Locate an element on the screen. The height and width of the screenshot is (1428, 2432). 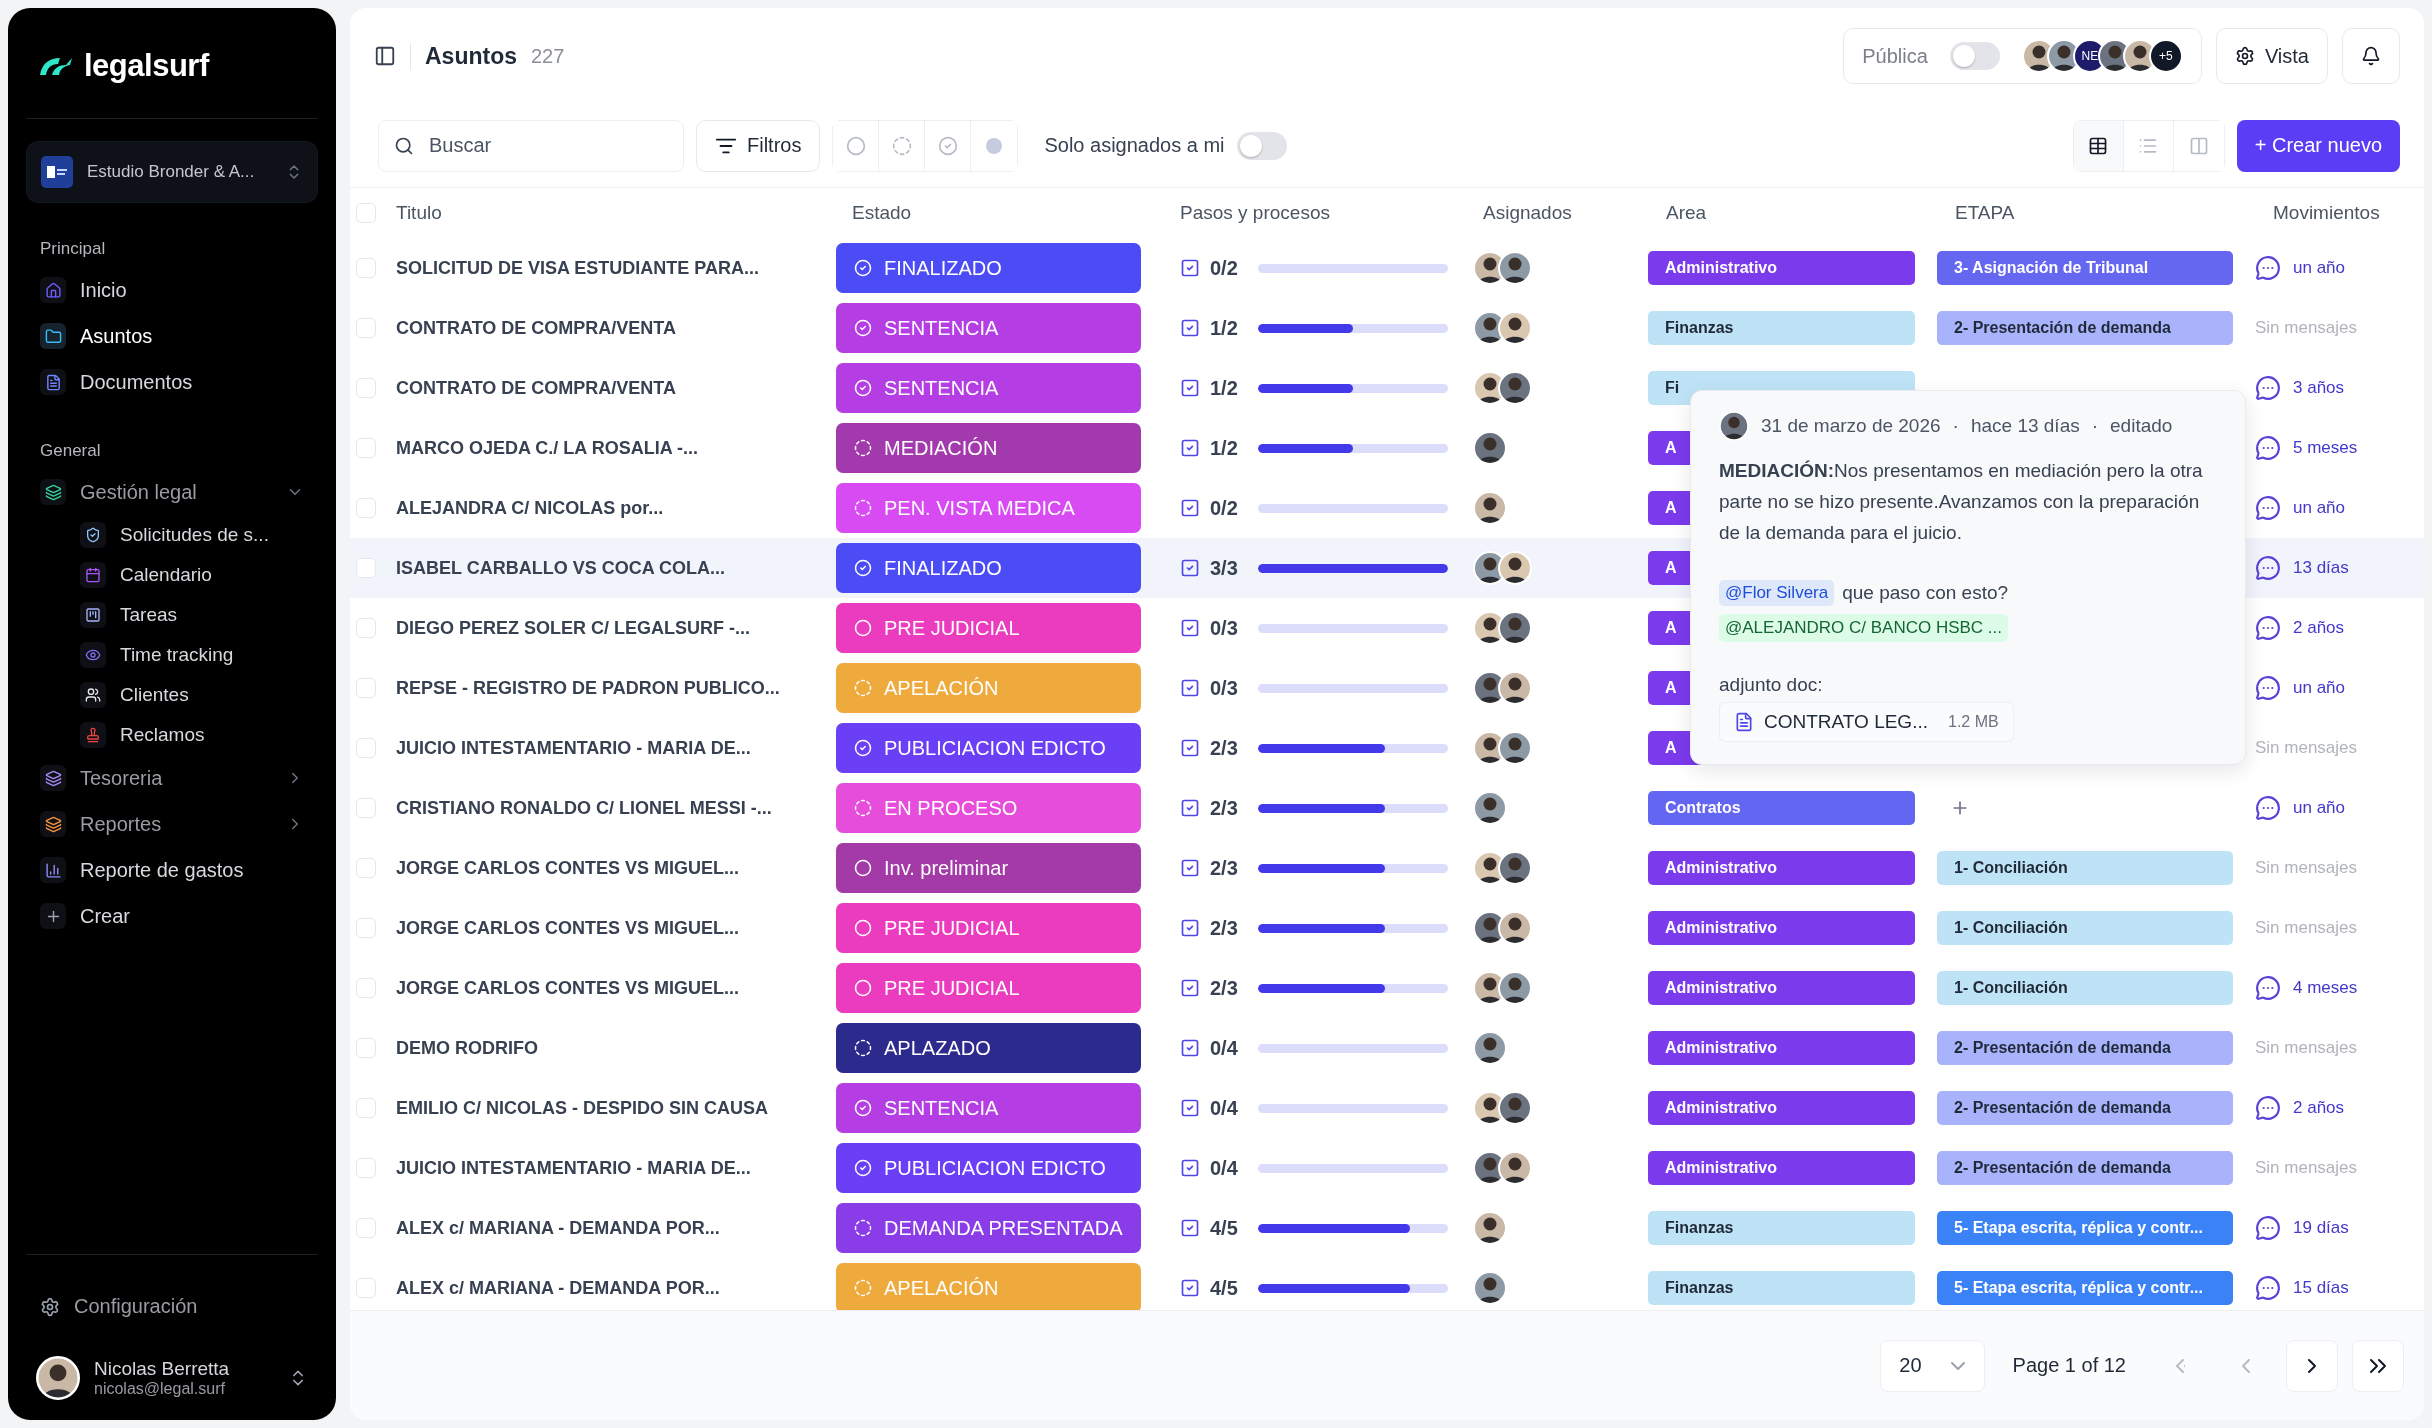
nav-item: Calendario is located at coordinates (172, 575).